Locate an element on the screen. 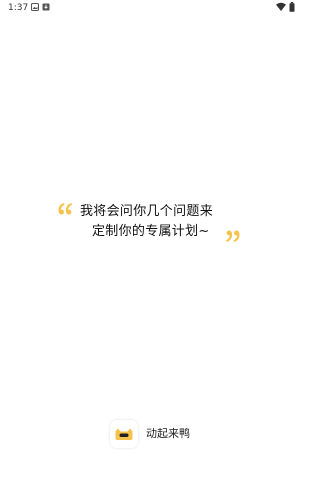 The width and height of the screenshot is (320, 500). close-quote-icon is located at coordinates (233, 236).